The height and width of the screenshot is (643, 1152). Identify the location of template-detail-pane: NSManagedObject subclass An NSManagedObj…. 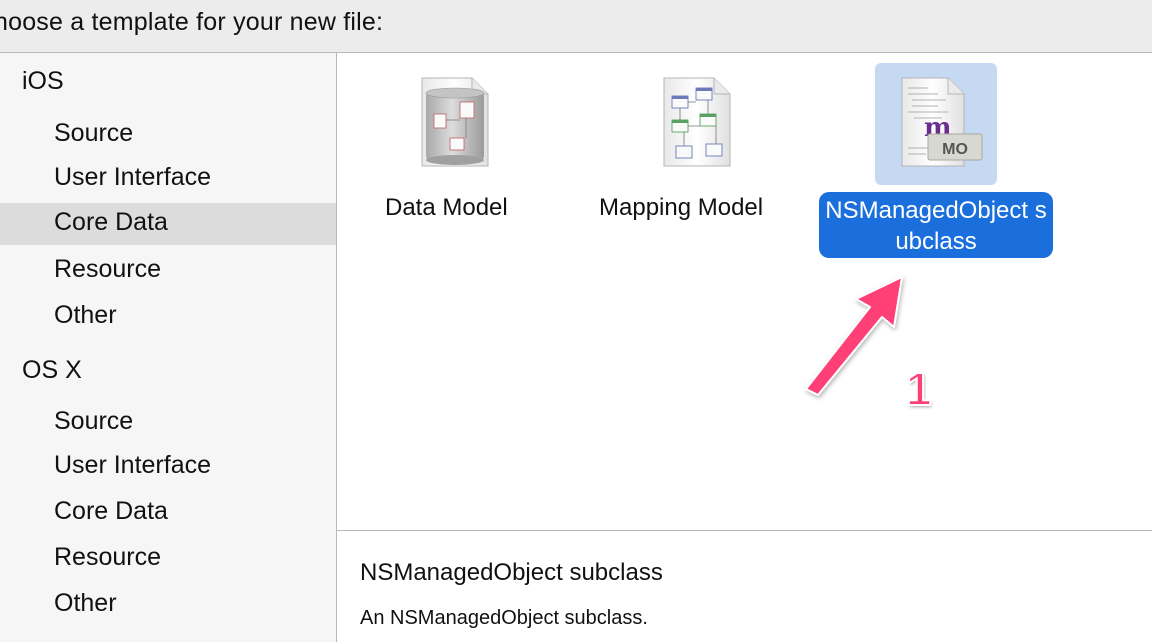
(744, 586).